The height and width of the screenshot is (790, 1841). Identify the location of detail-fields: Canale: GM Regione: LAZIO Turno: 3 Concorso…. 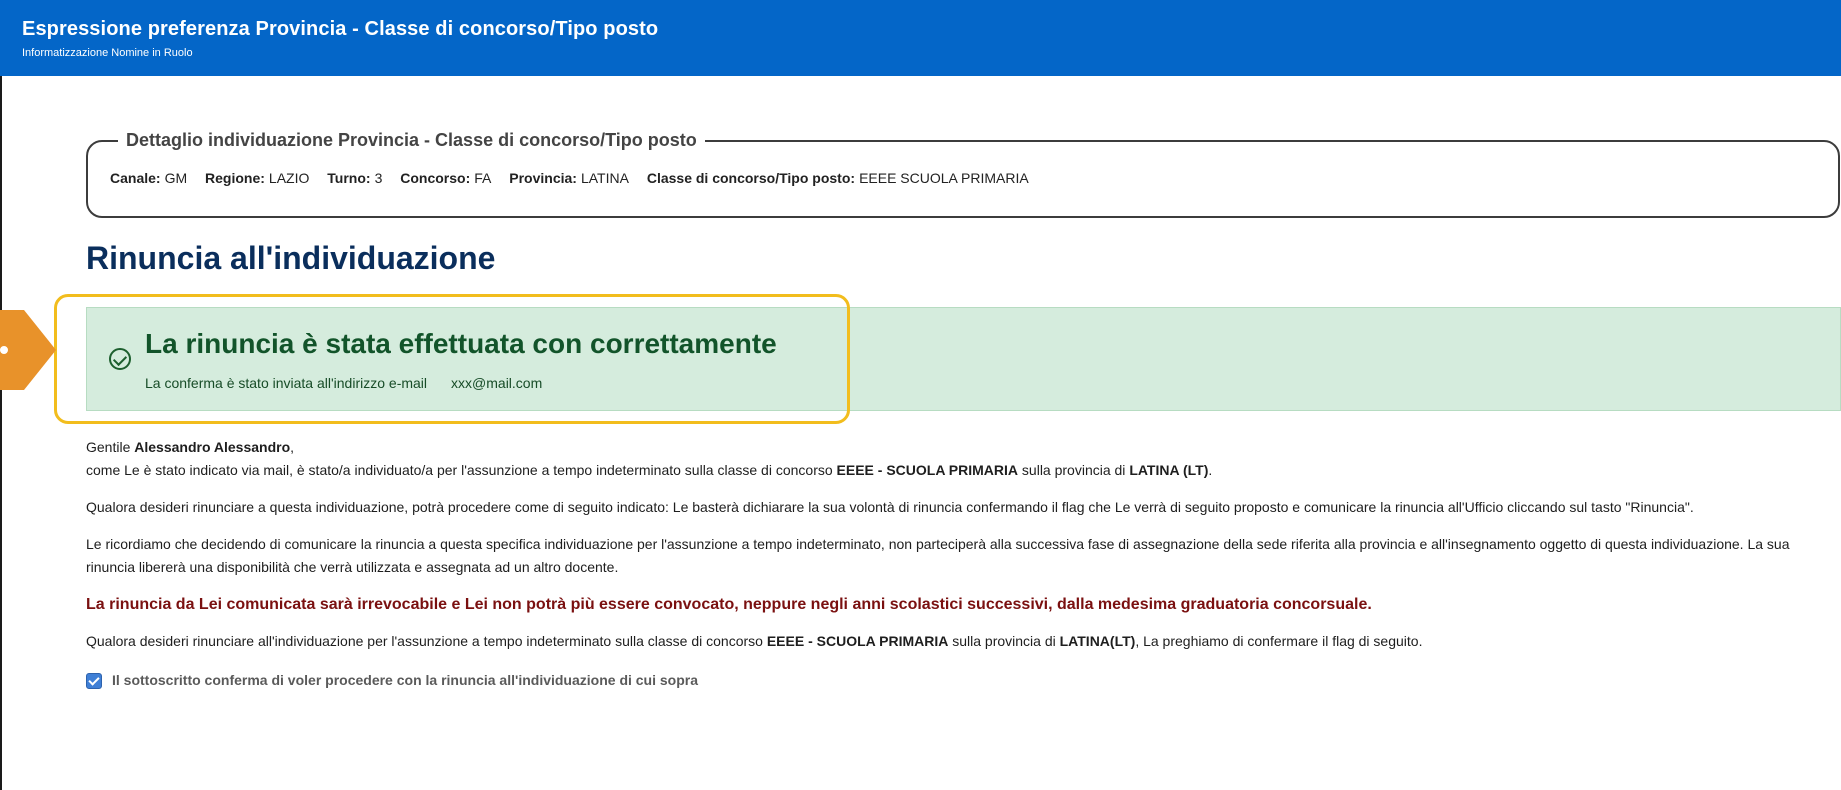
(576, 178).